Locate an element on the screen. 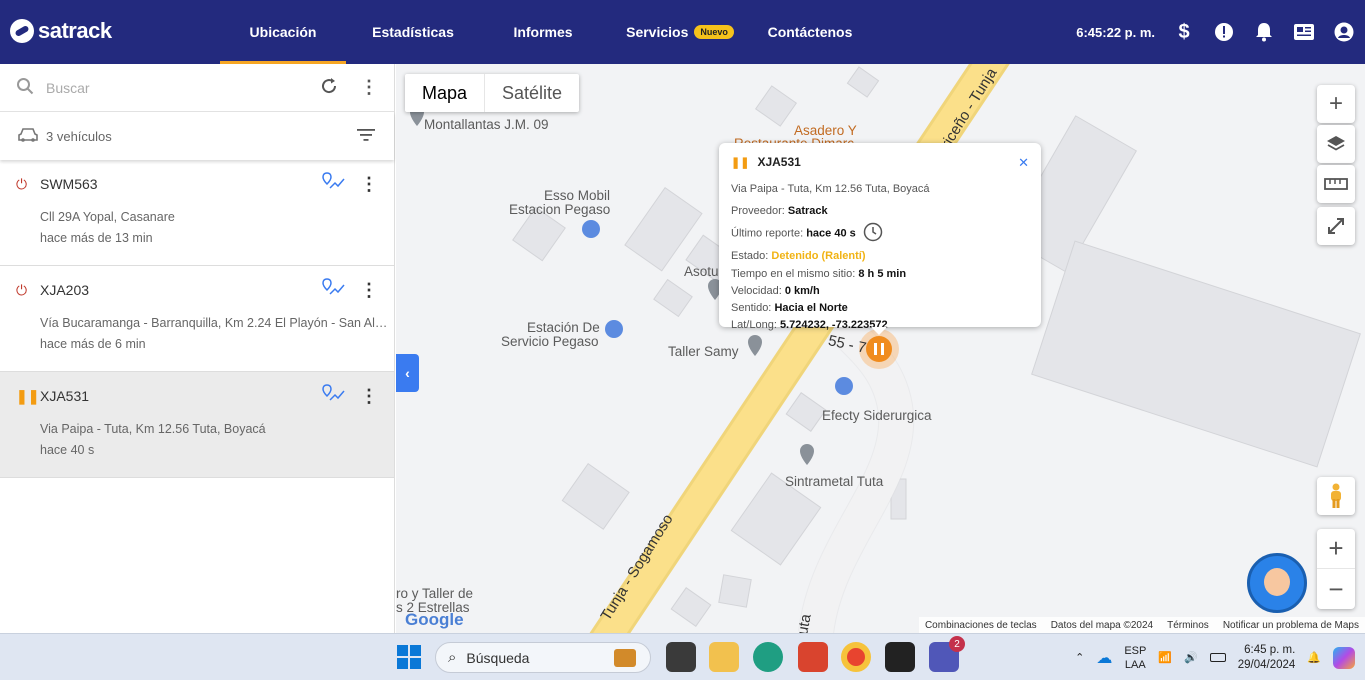 This screenshot has height=681, width=1365. place-label: Montallantas J.M. 09 is located at coordinates (486, 124).